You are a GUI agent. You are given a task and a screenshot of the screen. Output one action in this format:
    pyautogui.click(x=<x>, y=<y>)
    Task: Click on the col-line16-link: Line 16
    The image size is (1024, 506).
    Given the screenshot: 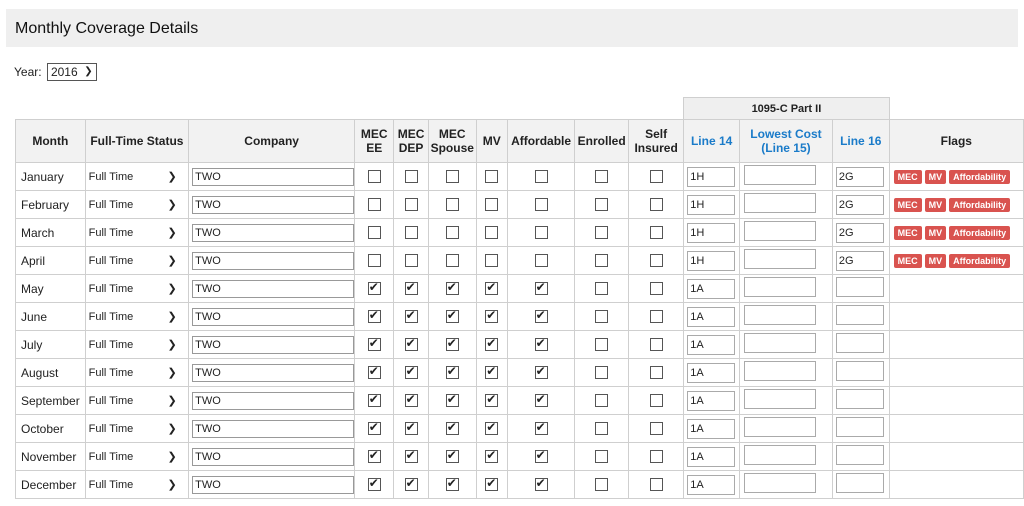 What is the action you would take?
    pyautogui.click(x=860, y=141)
    